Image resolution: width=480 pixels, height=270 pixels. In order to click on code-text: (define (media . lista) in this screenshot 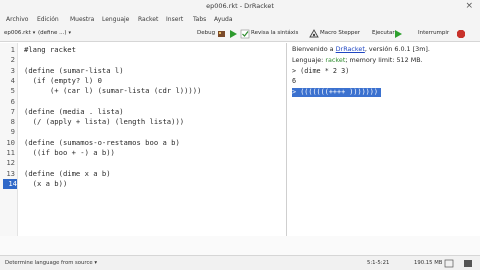, I will do `click(74, 111)`.